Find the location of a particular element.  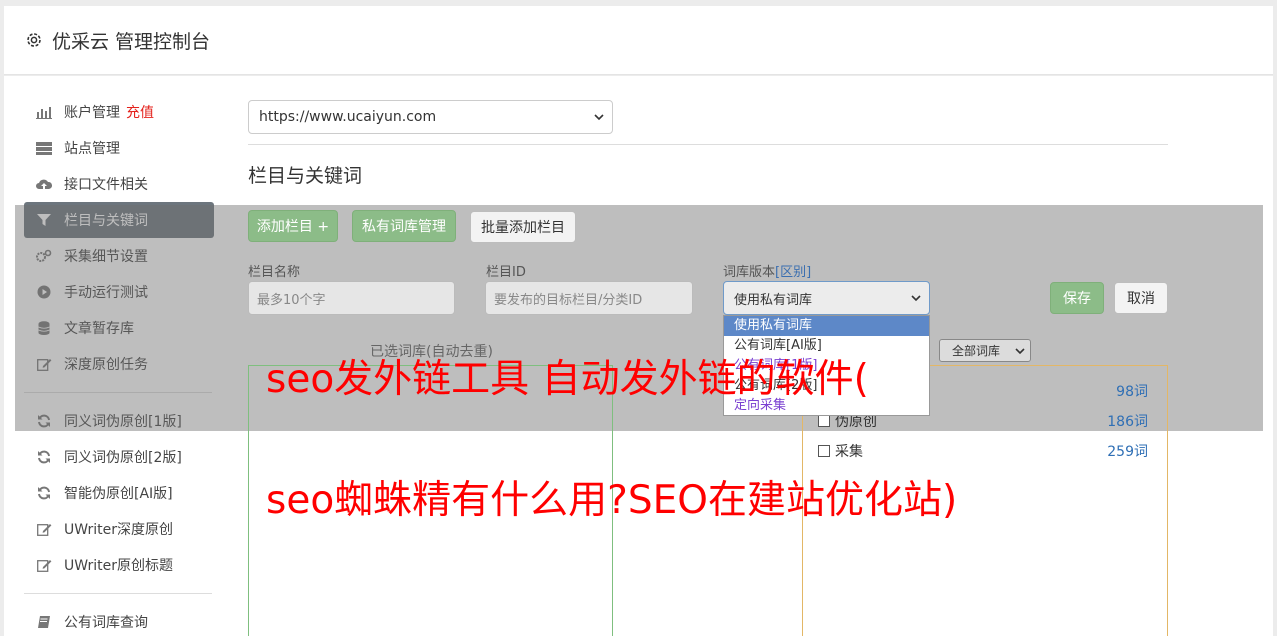

sidebar-item-interface-files: 接口文件相关 is located at coordinates (119, 184).